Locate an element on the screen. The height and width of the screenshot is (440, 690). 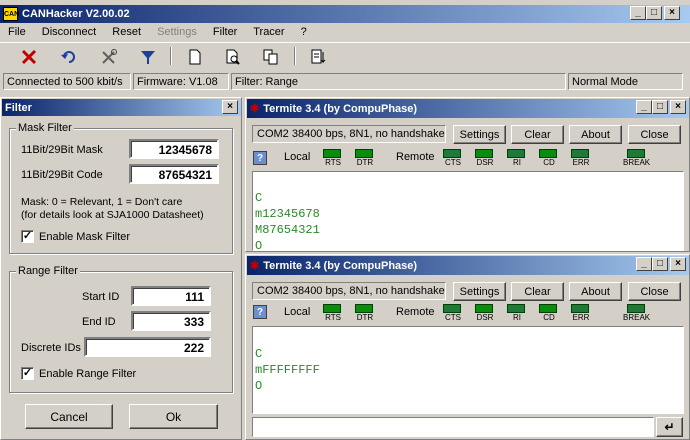
menu-settings: Settings is located at coordinates (177, 32).